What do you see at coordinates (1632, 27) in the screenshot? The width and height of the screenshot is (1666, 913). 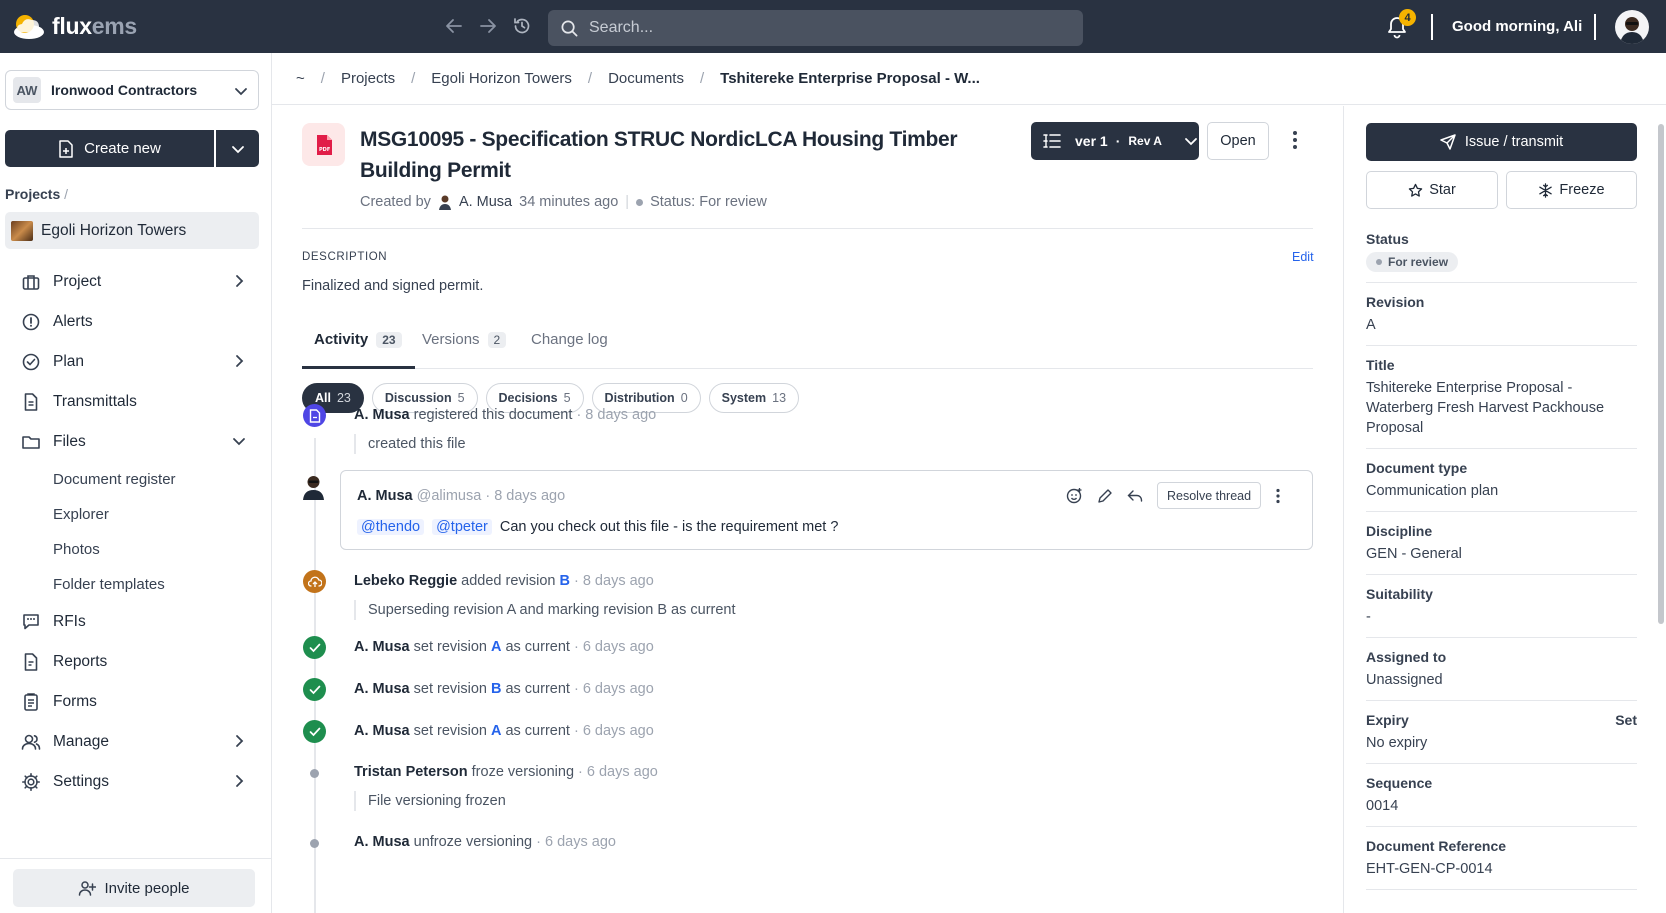 I see `user-avatar` at bounding box center [1632, 27].